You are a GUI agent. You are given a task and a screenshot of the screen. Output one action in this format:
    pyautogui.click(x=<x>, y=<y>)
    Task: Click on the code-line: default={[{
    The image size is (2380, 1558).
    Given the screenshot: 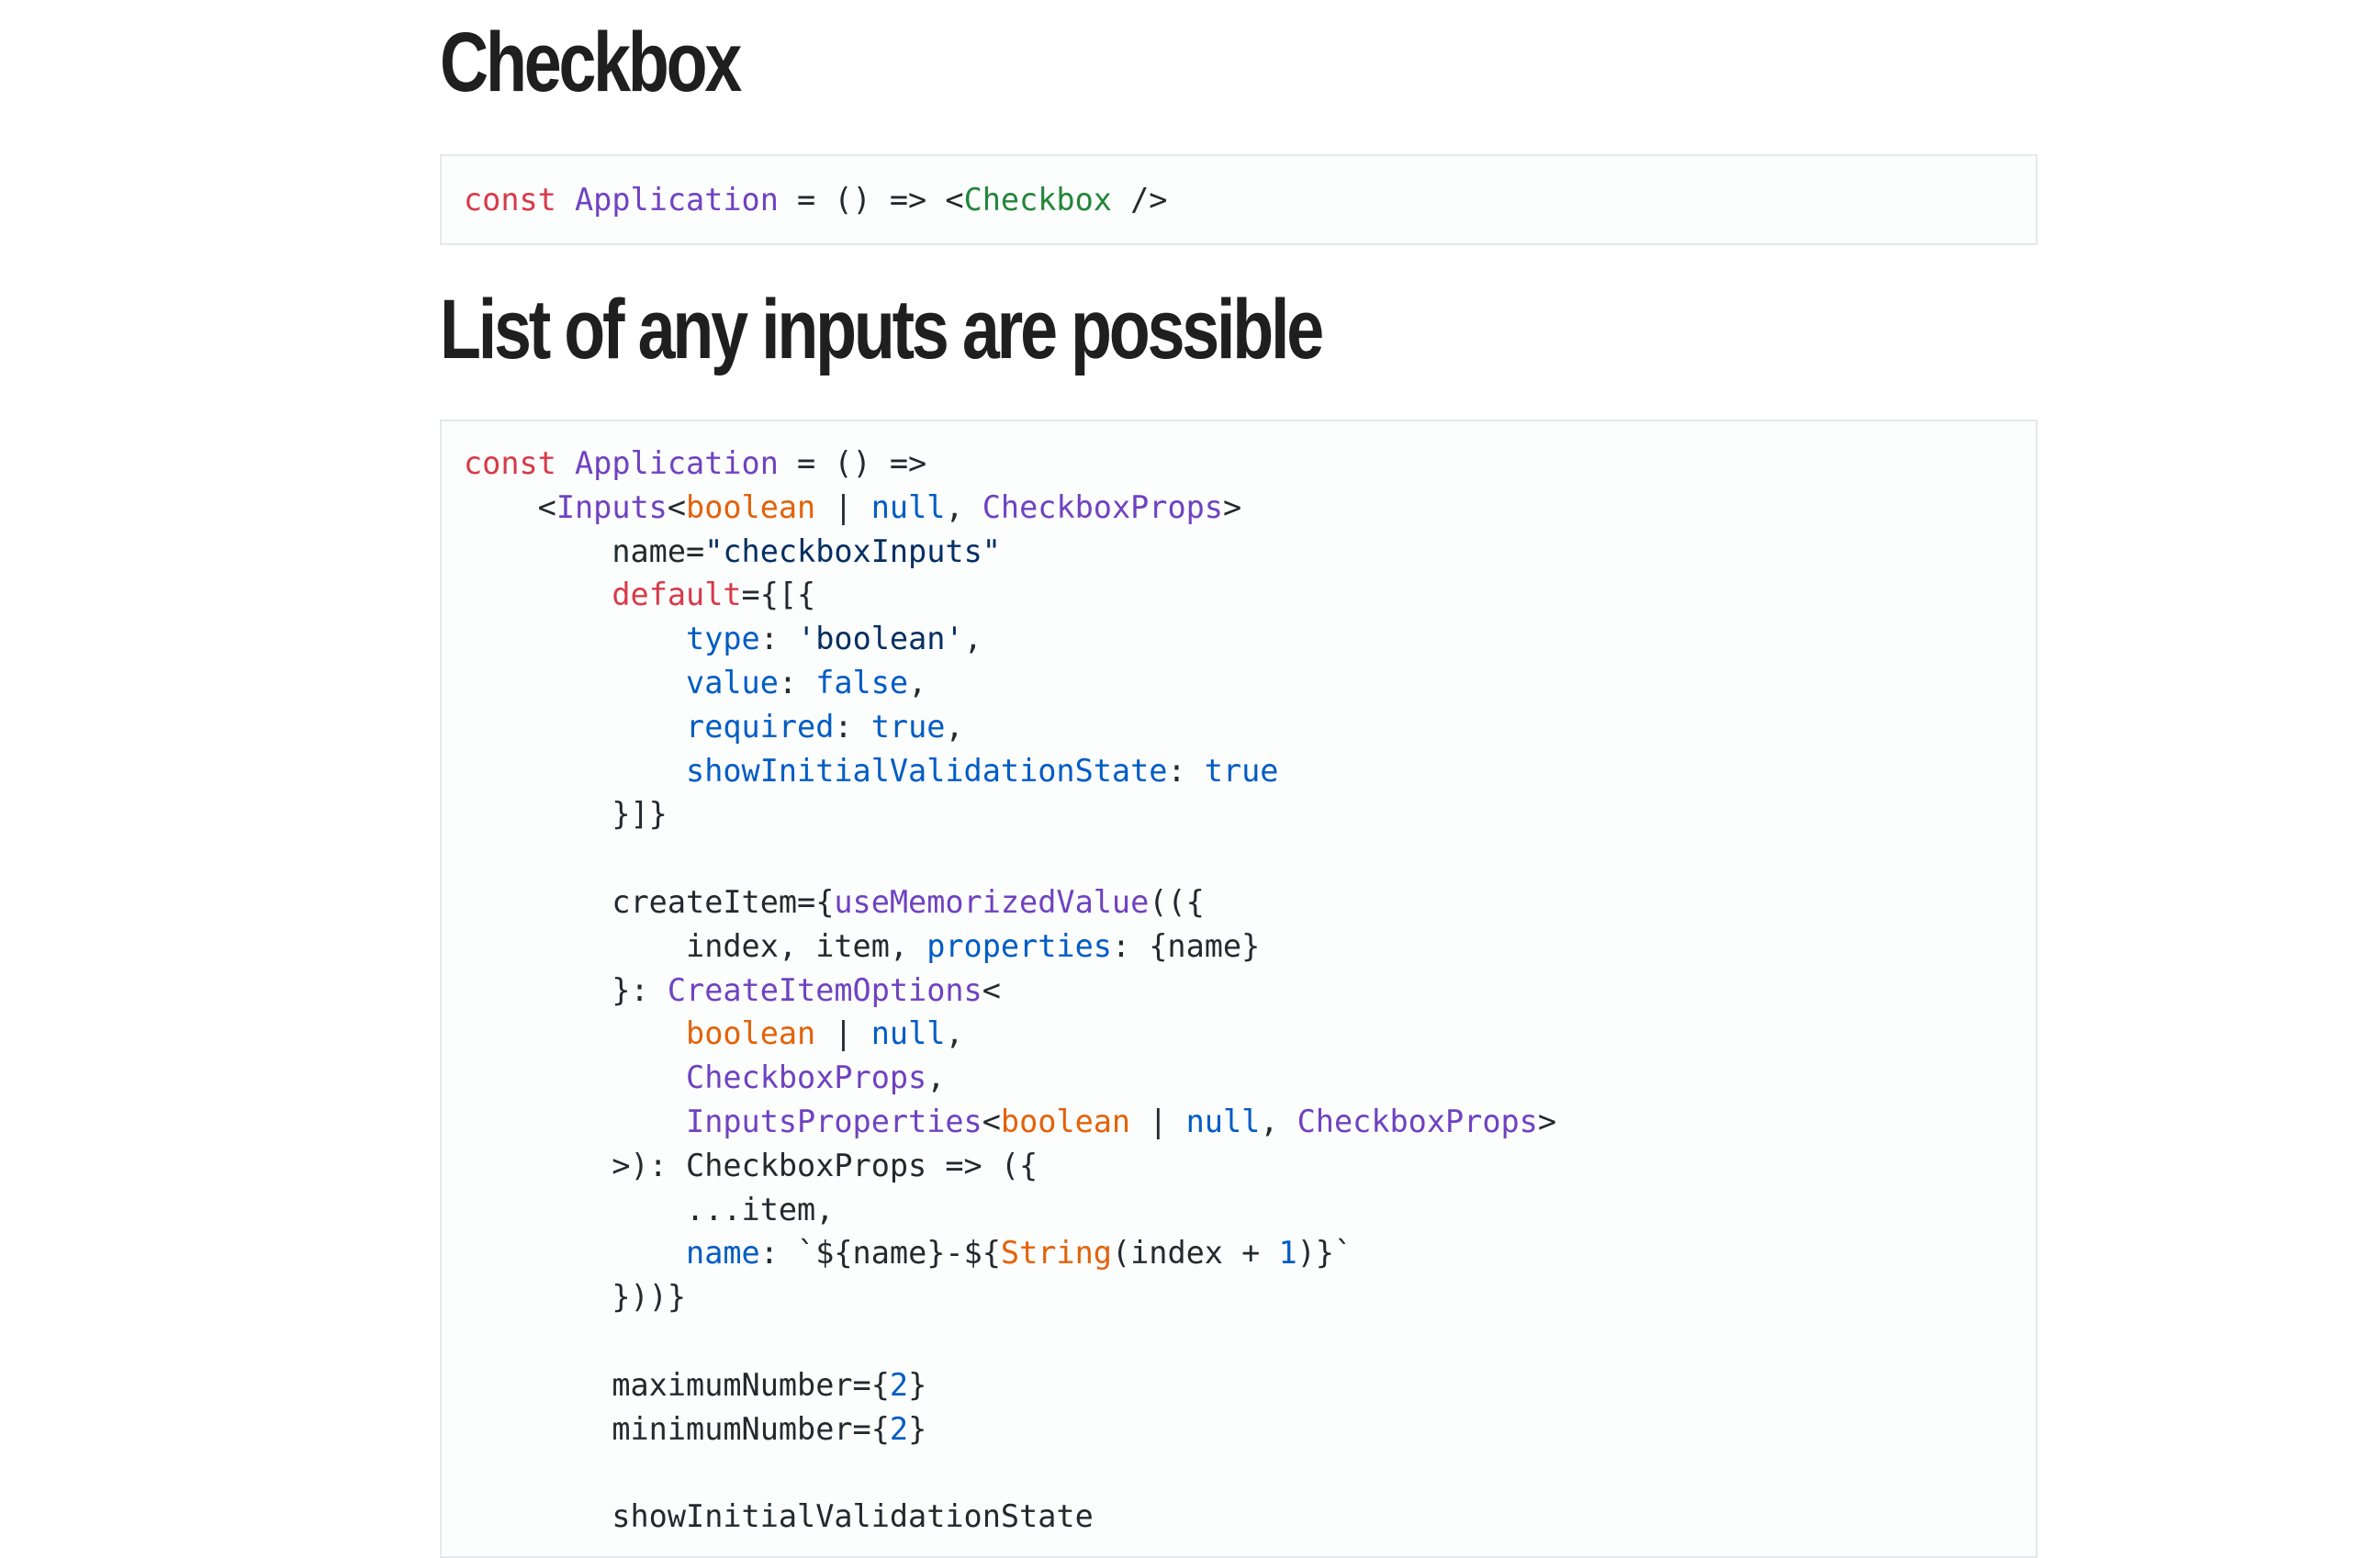 What is the action you would take?
    pyautogui.click(x=639, y=594)
    